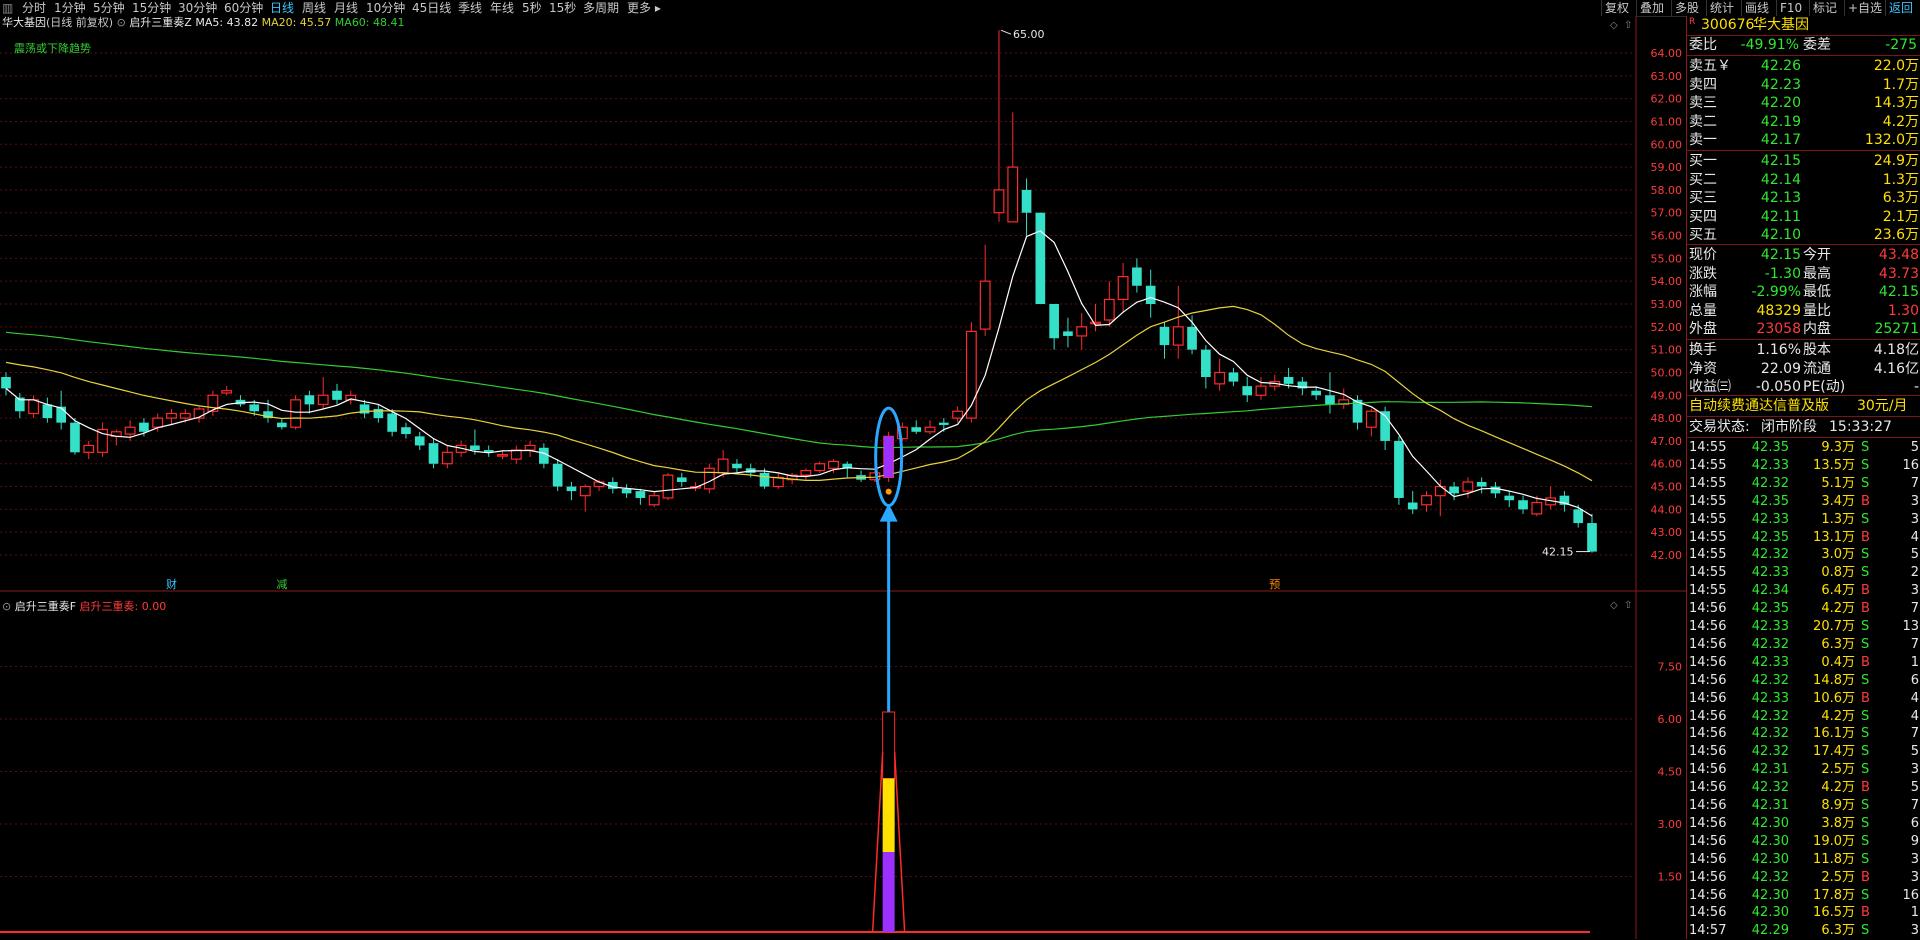  What do you see at coordinates (243, 8) in the screenshot?
I see `period-tab-5: 60分钟` at bounding box center [243, 8].